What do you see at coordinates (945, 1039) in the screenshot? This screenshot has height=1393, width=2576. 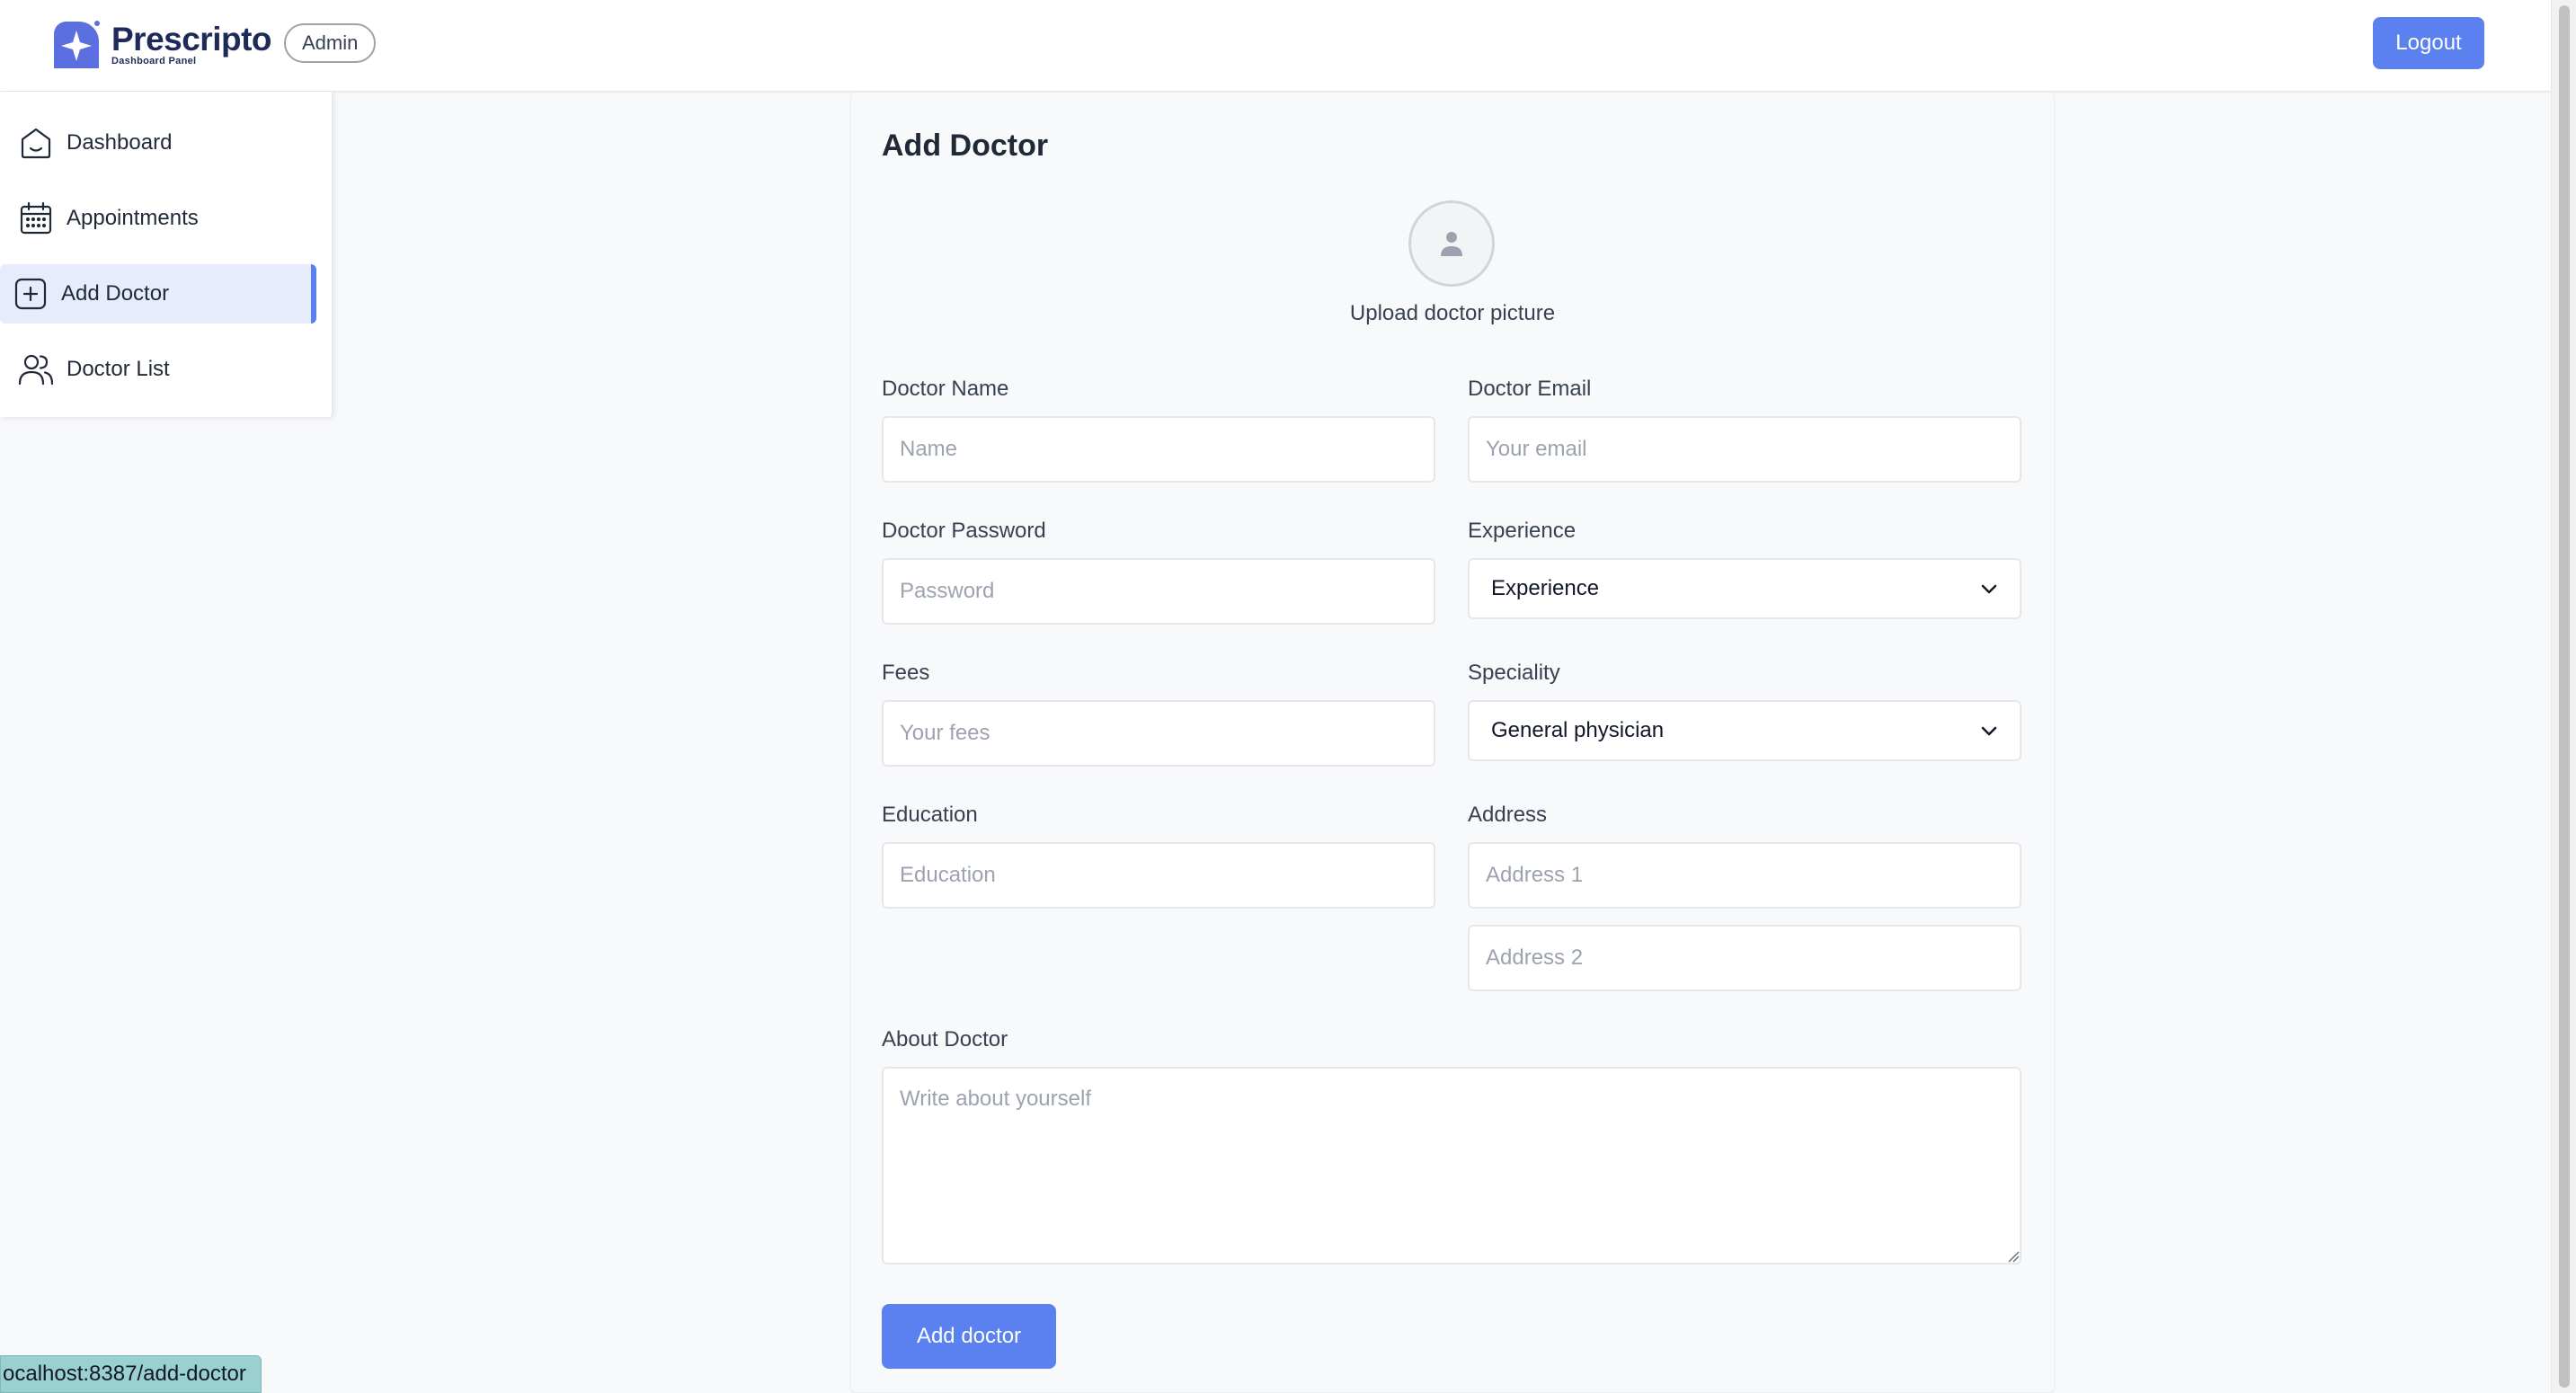 I see `about-doctor-label: About Doctor` at bounding box center [945, 1039].